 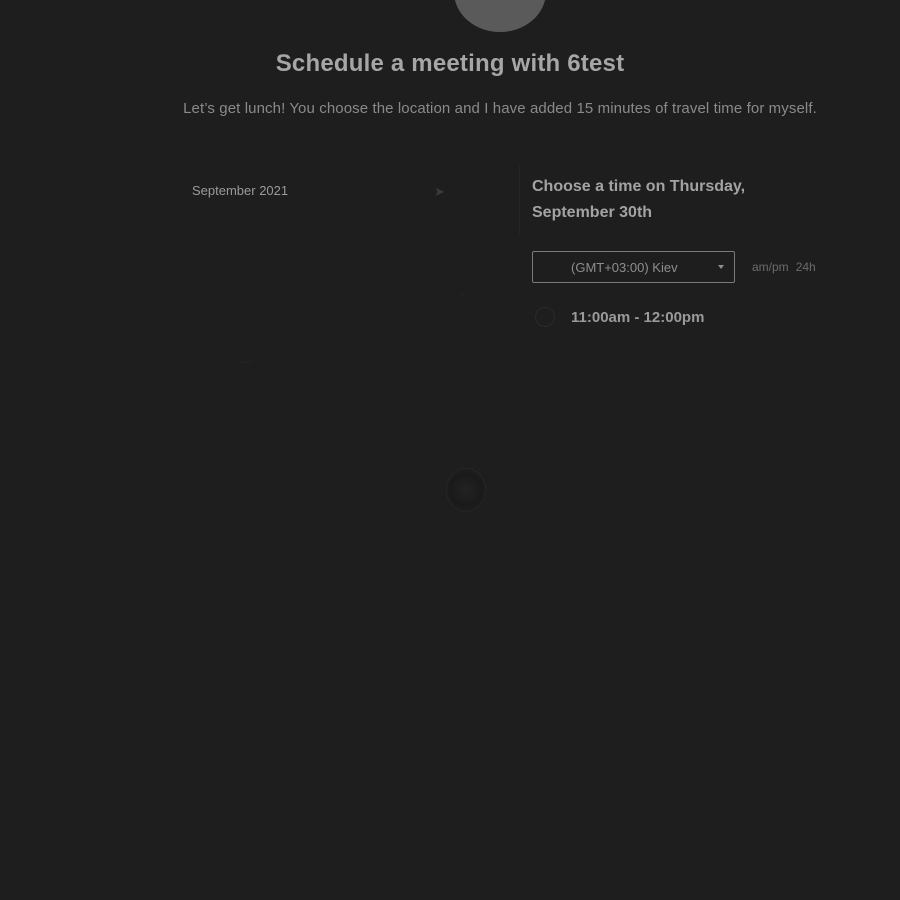 I want to click on time-slot: 11:00am - 12:00pm, so click(x=619, y=317).